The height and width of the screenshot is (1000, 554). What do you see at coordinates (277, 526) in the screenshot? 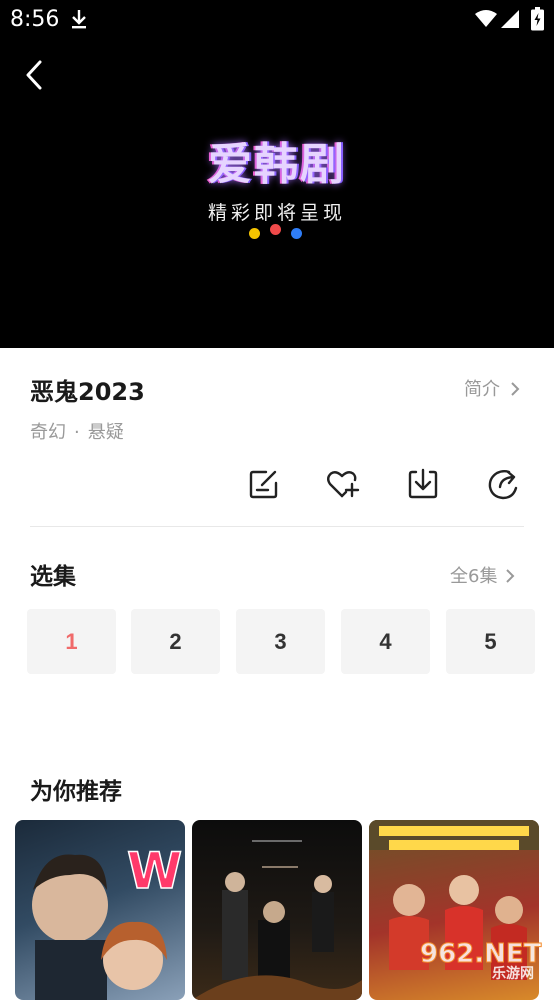
I see `section-divider` at bounding box center [277, 526].